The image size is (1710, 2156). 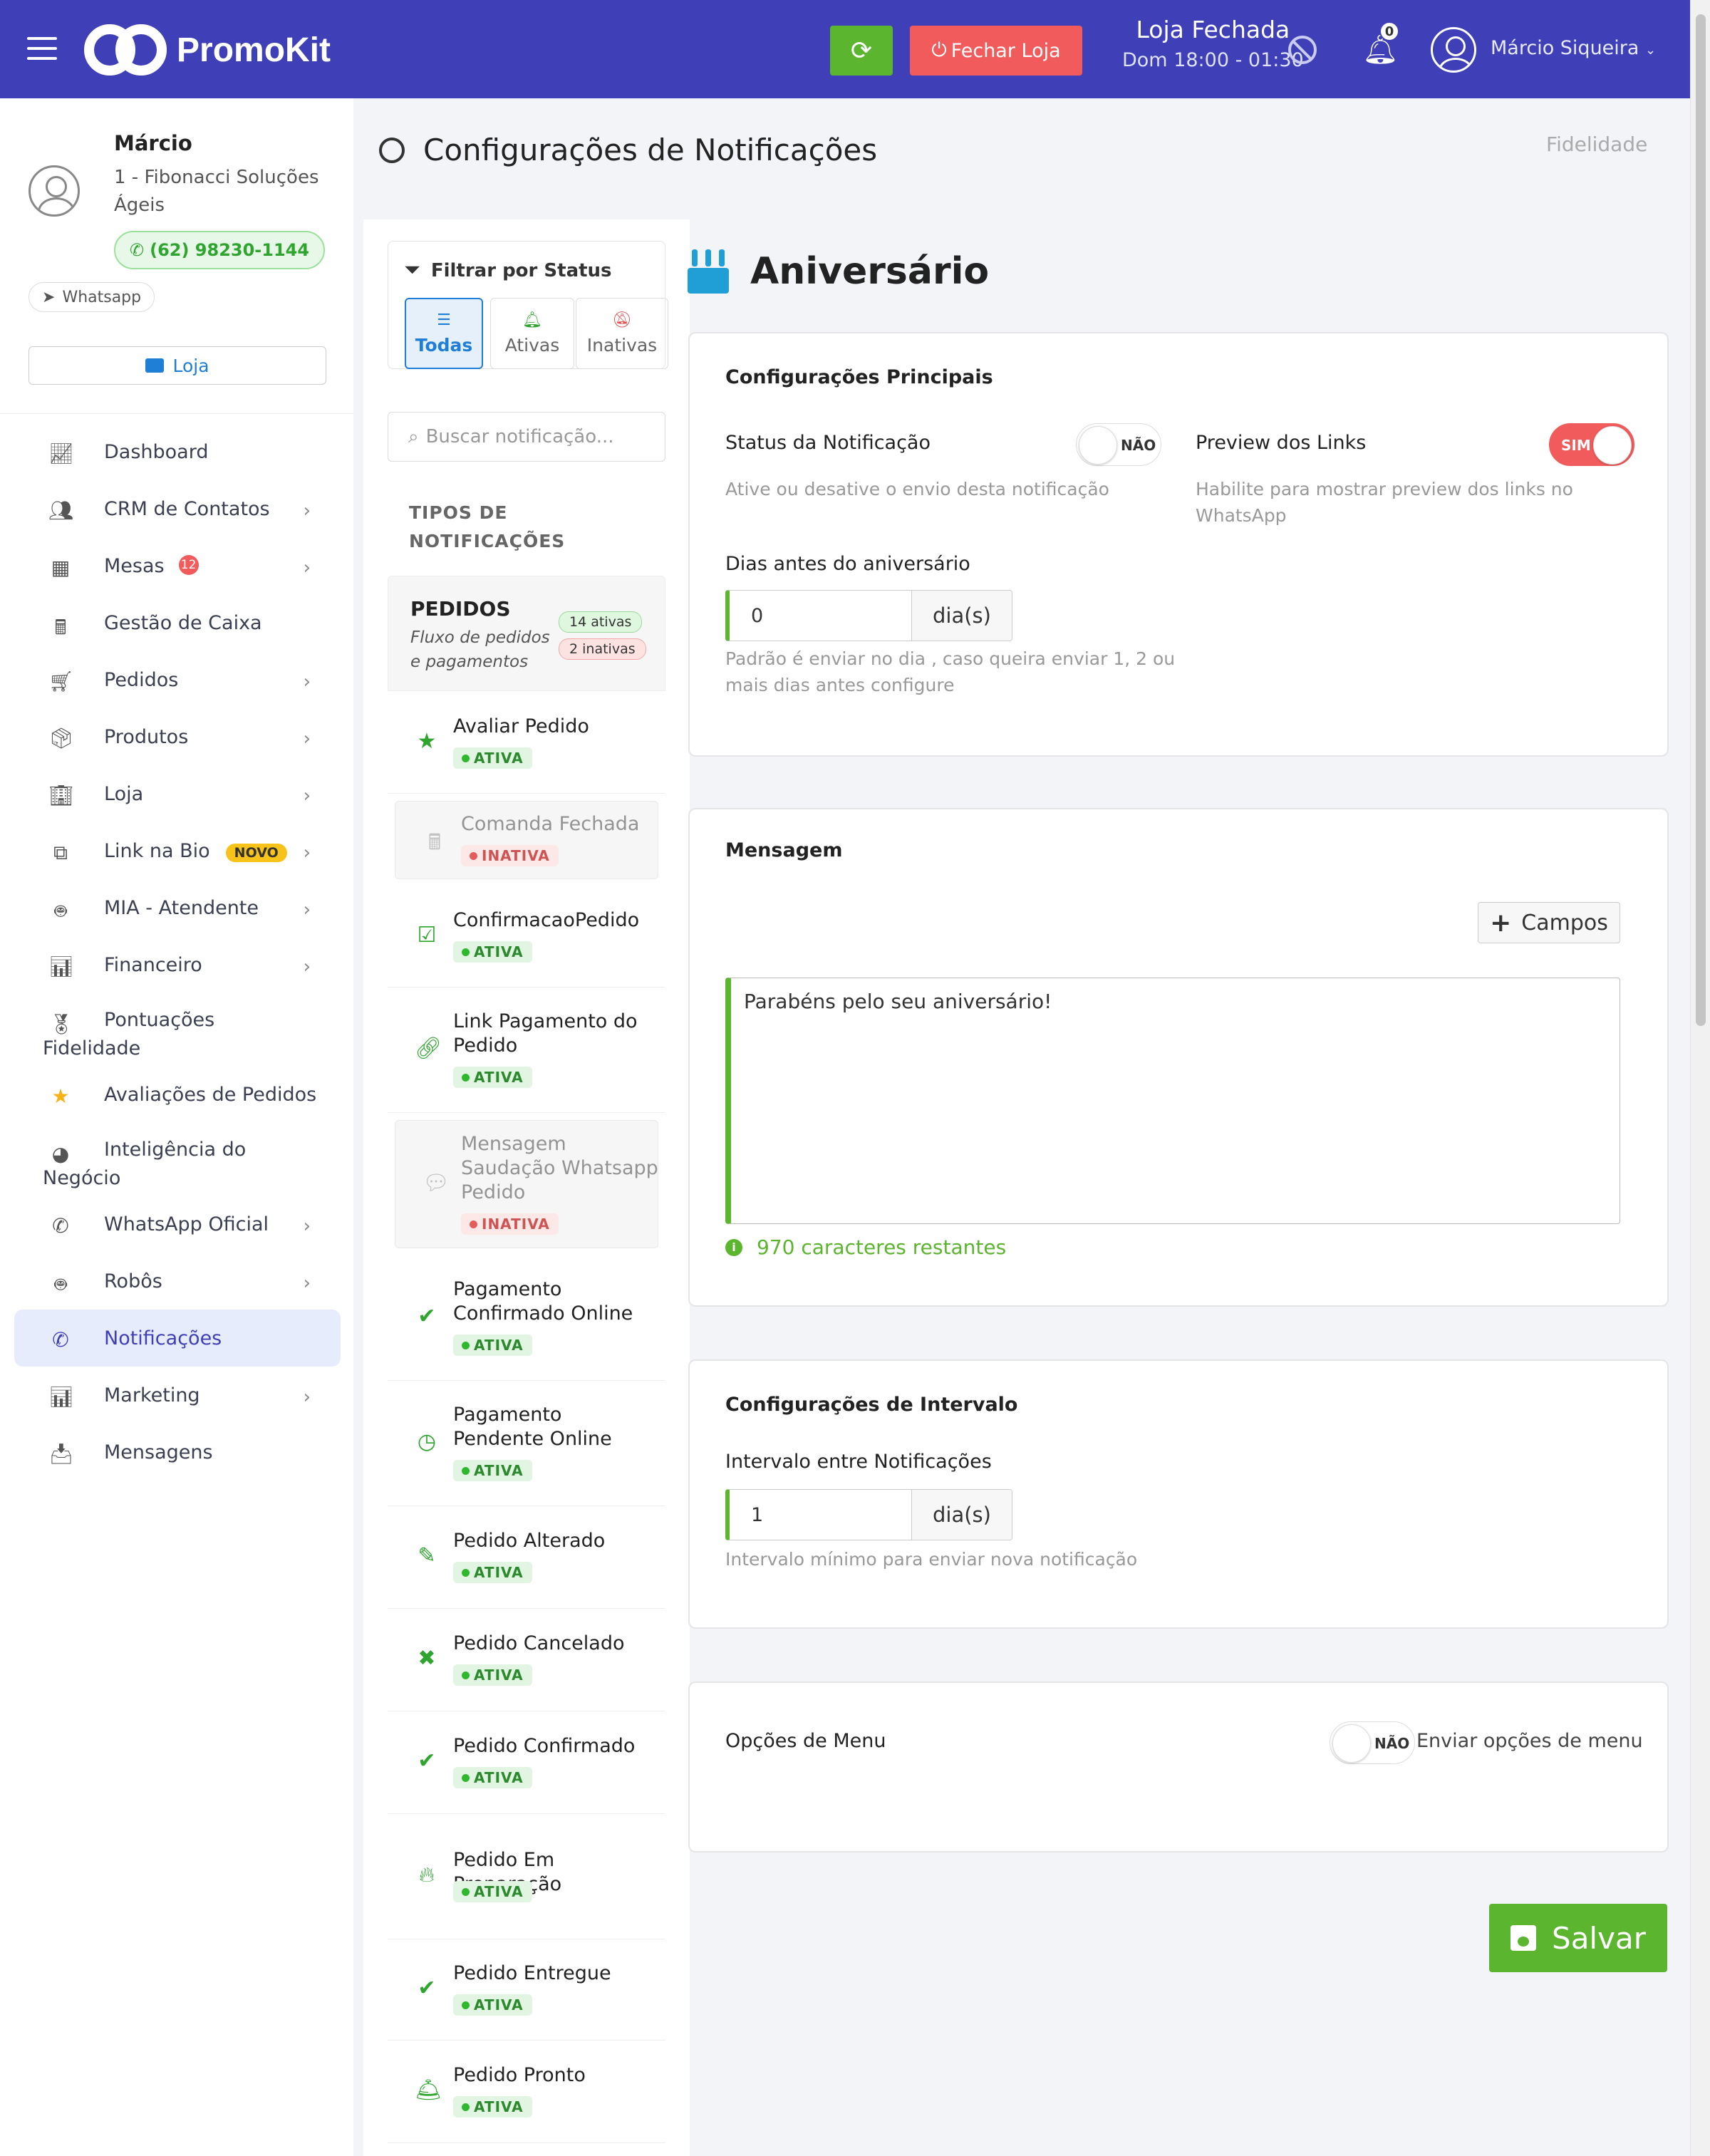 I want to click on sidebar-item-pedidos: 🛒︎ Pedidos ›, so click(x=177, y=679).